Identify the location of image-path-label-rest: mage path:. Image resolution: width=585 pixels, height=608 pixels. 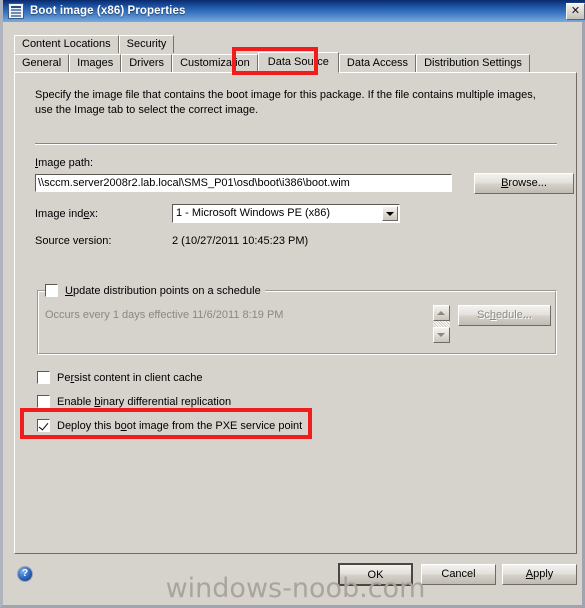
(66, 163).